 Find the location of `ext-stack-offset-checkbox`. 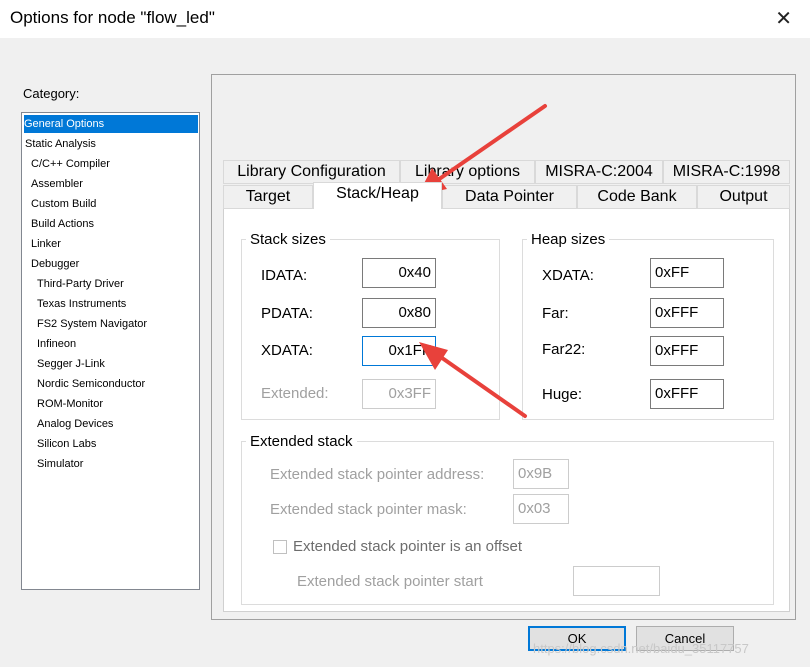

ext-stack-offset-checkbox is located at coordinates (280, 547).